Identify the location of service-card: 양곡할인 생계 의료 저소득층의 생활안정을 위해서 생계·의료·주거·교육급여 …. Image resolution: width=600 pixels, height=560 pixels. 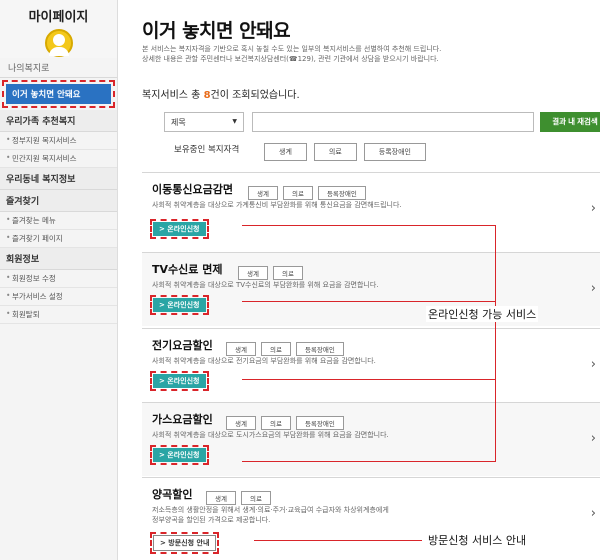
(371, 518).